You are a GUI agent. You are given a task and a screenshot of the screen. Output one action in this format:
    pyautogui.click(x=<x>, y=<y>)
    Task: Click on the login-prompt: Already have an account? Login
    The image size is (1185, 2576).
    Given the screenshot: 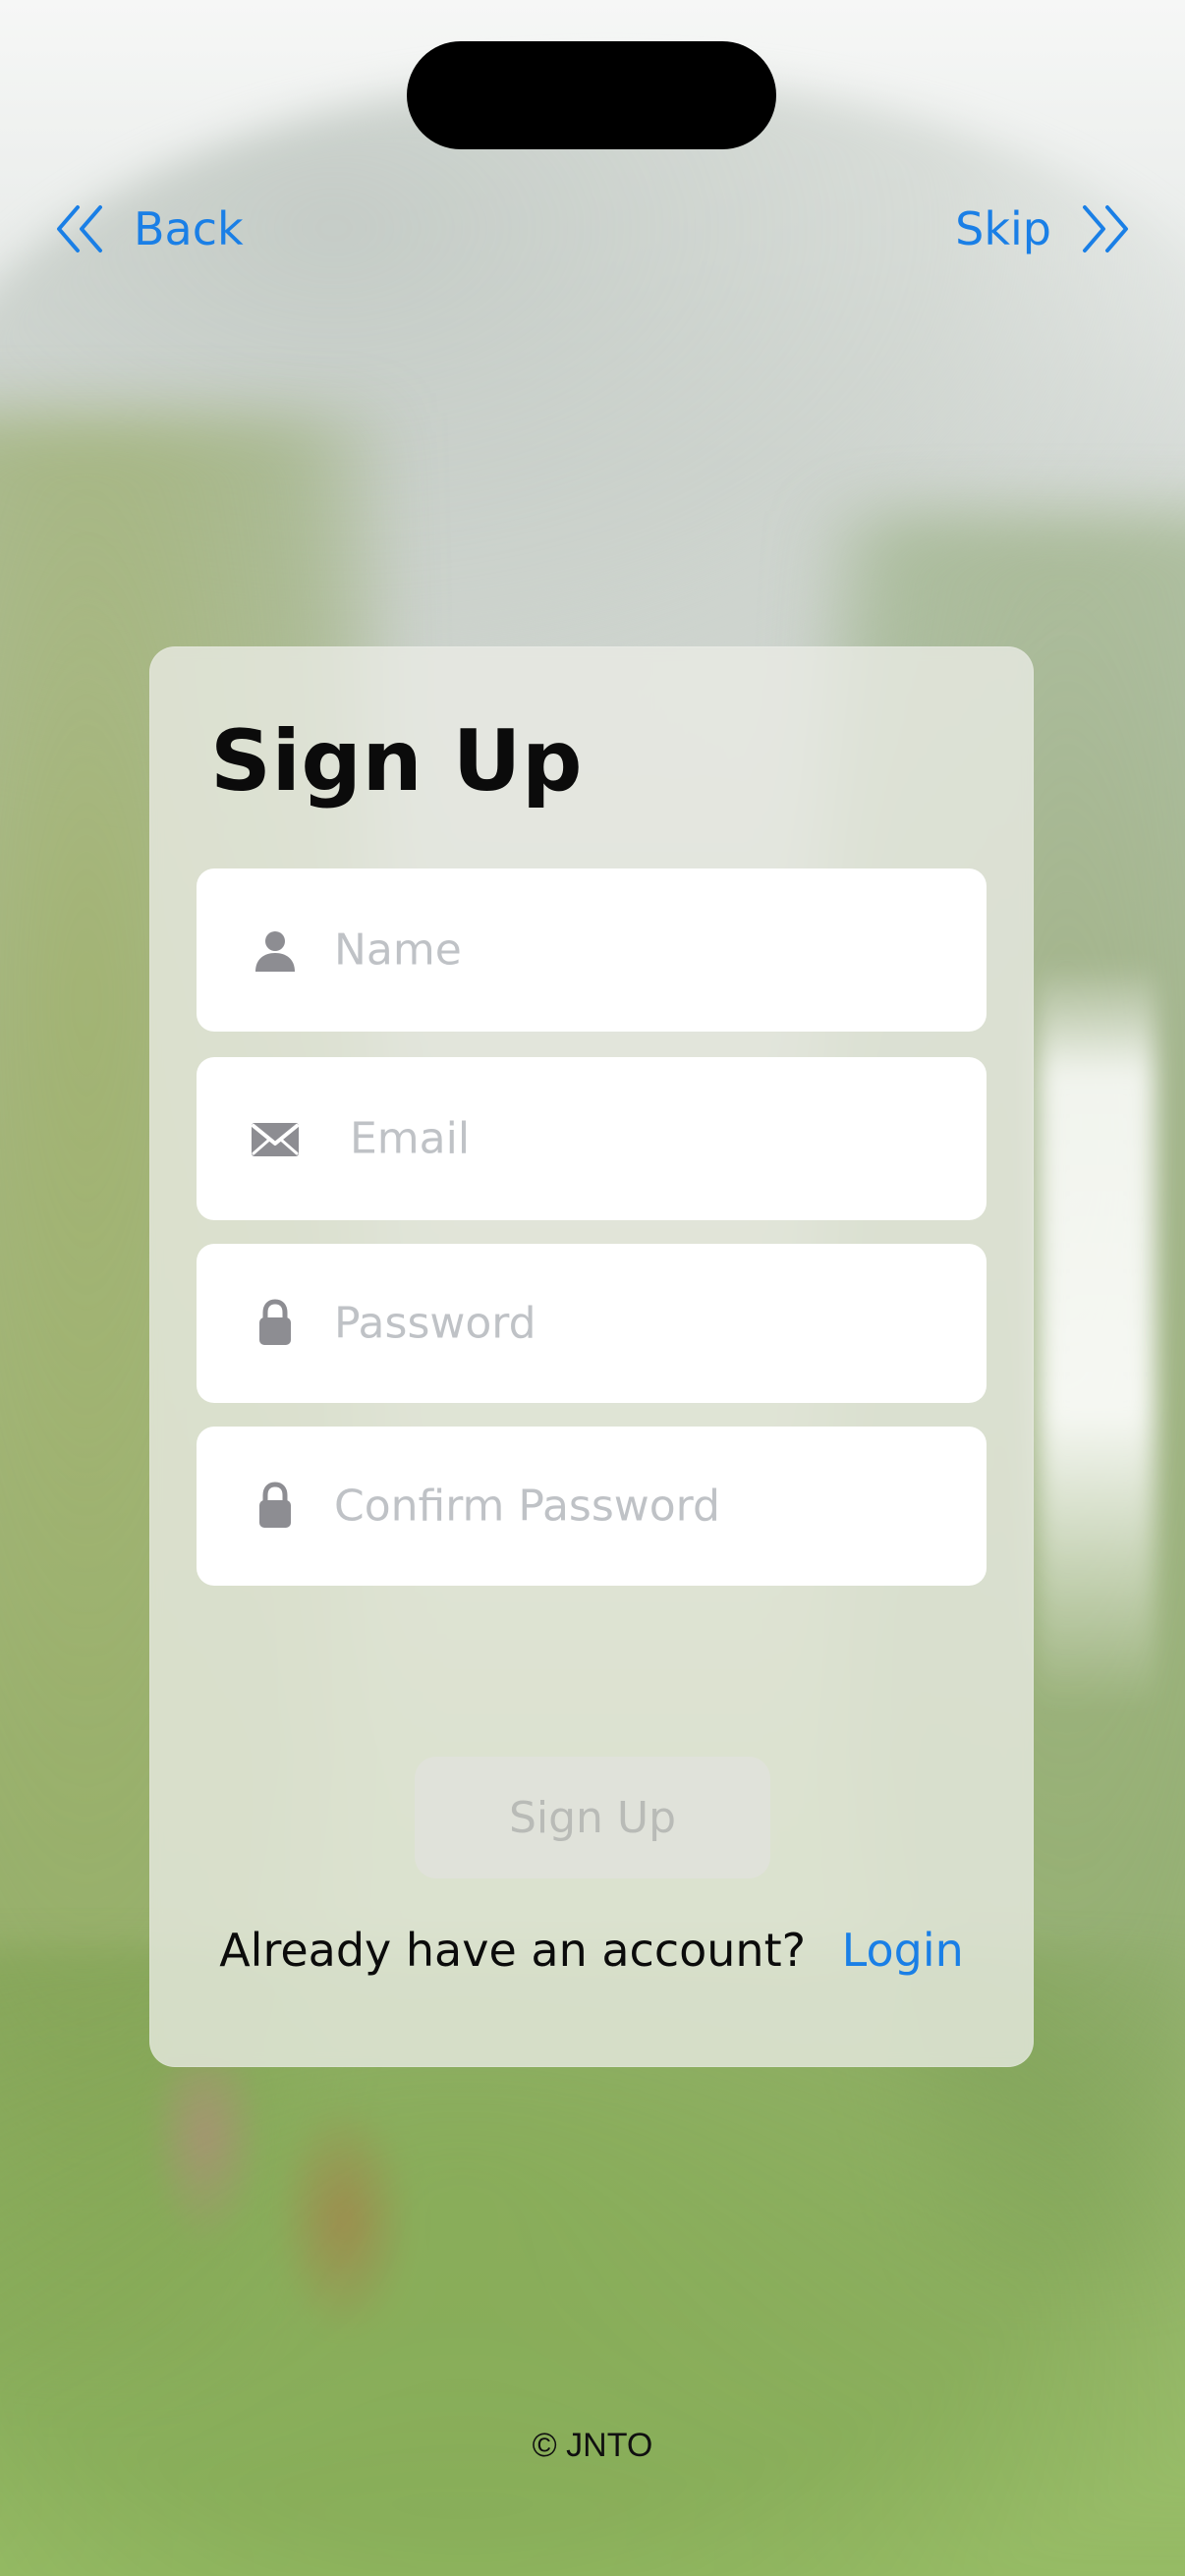 What is the action you would take?
    pyautogui.click(x=592, y=1950)
    